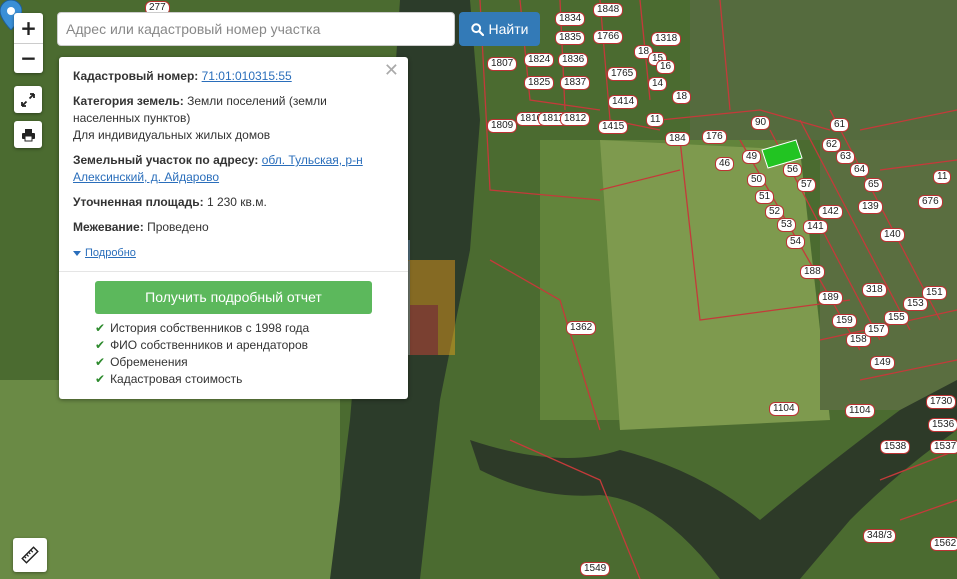  Describe the element at coordinates (608, 37) in the screenshot. I see `parcel-label: 1766` at that location.